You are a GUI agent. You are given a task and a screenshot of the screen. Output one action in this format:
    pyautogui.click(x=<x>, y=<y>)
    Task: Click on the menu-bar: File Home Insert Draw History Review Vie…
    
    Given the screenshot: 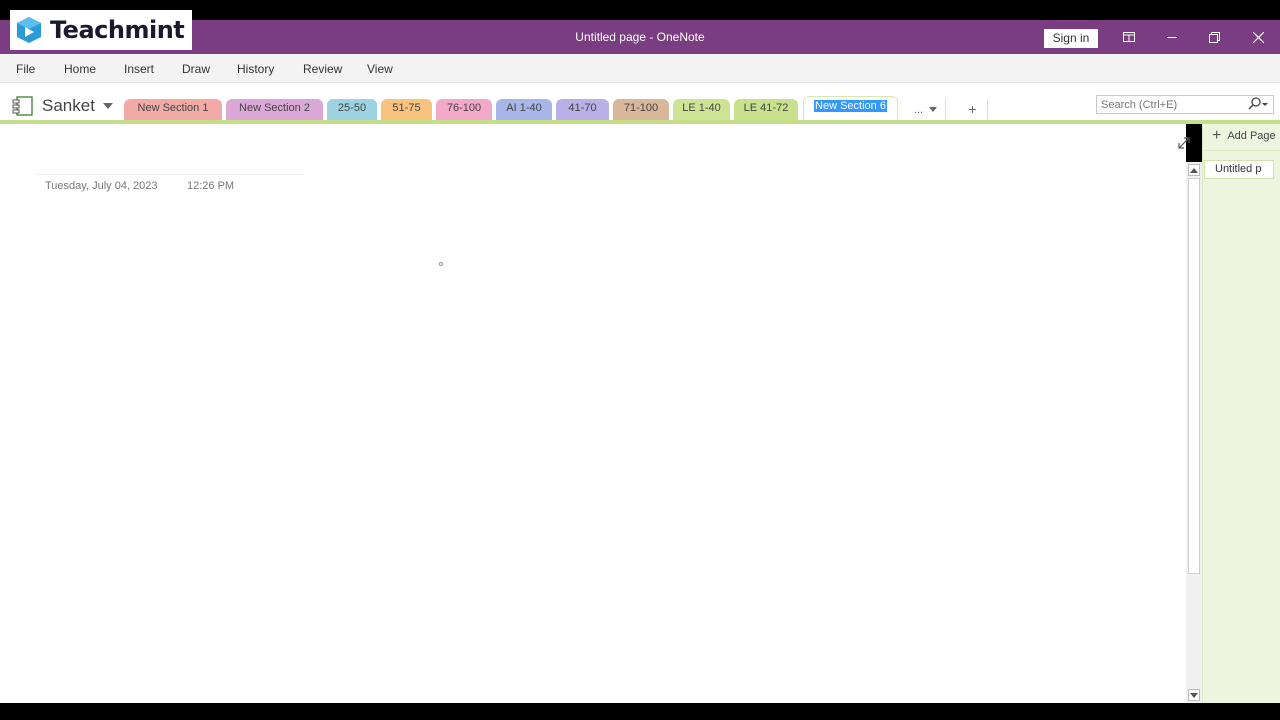 What is the action you would take?
    pyautogui.click(x=640, y=68)
    